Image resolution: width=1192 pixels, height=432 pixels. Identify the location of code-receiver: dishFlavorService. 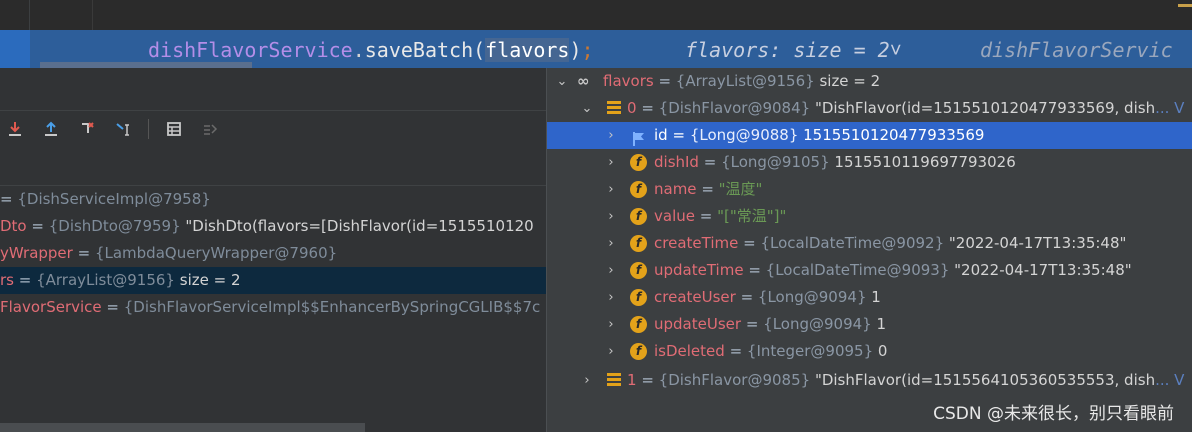
(250, 50).